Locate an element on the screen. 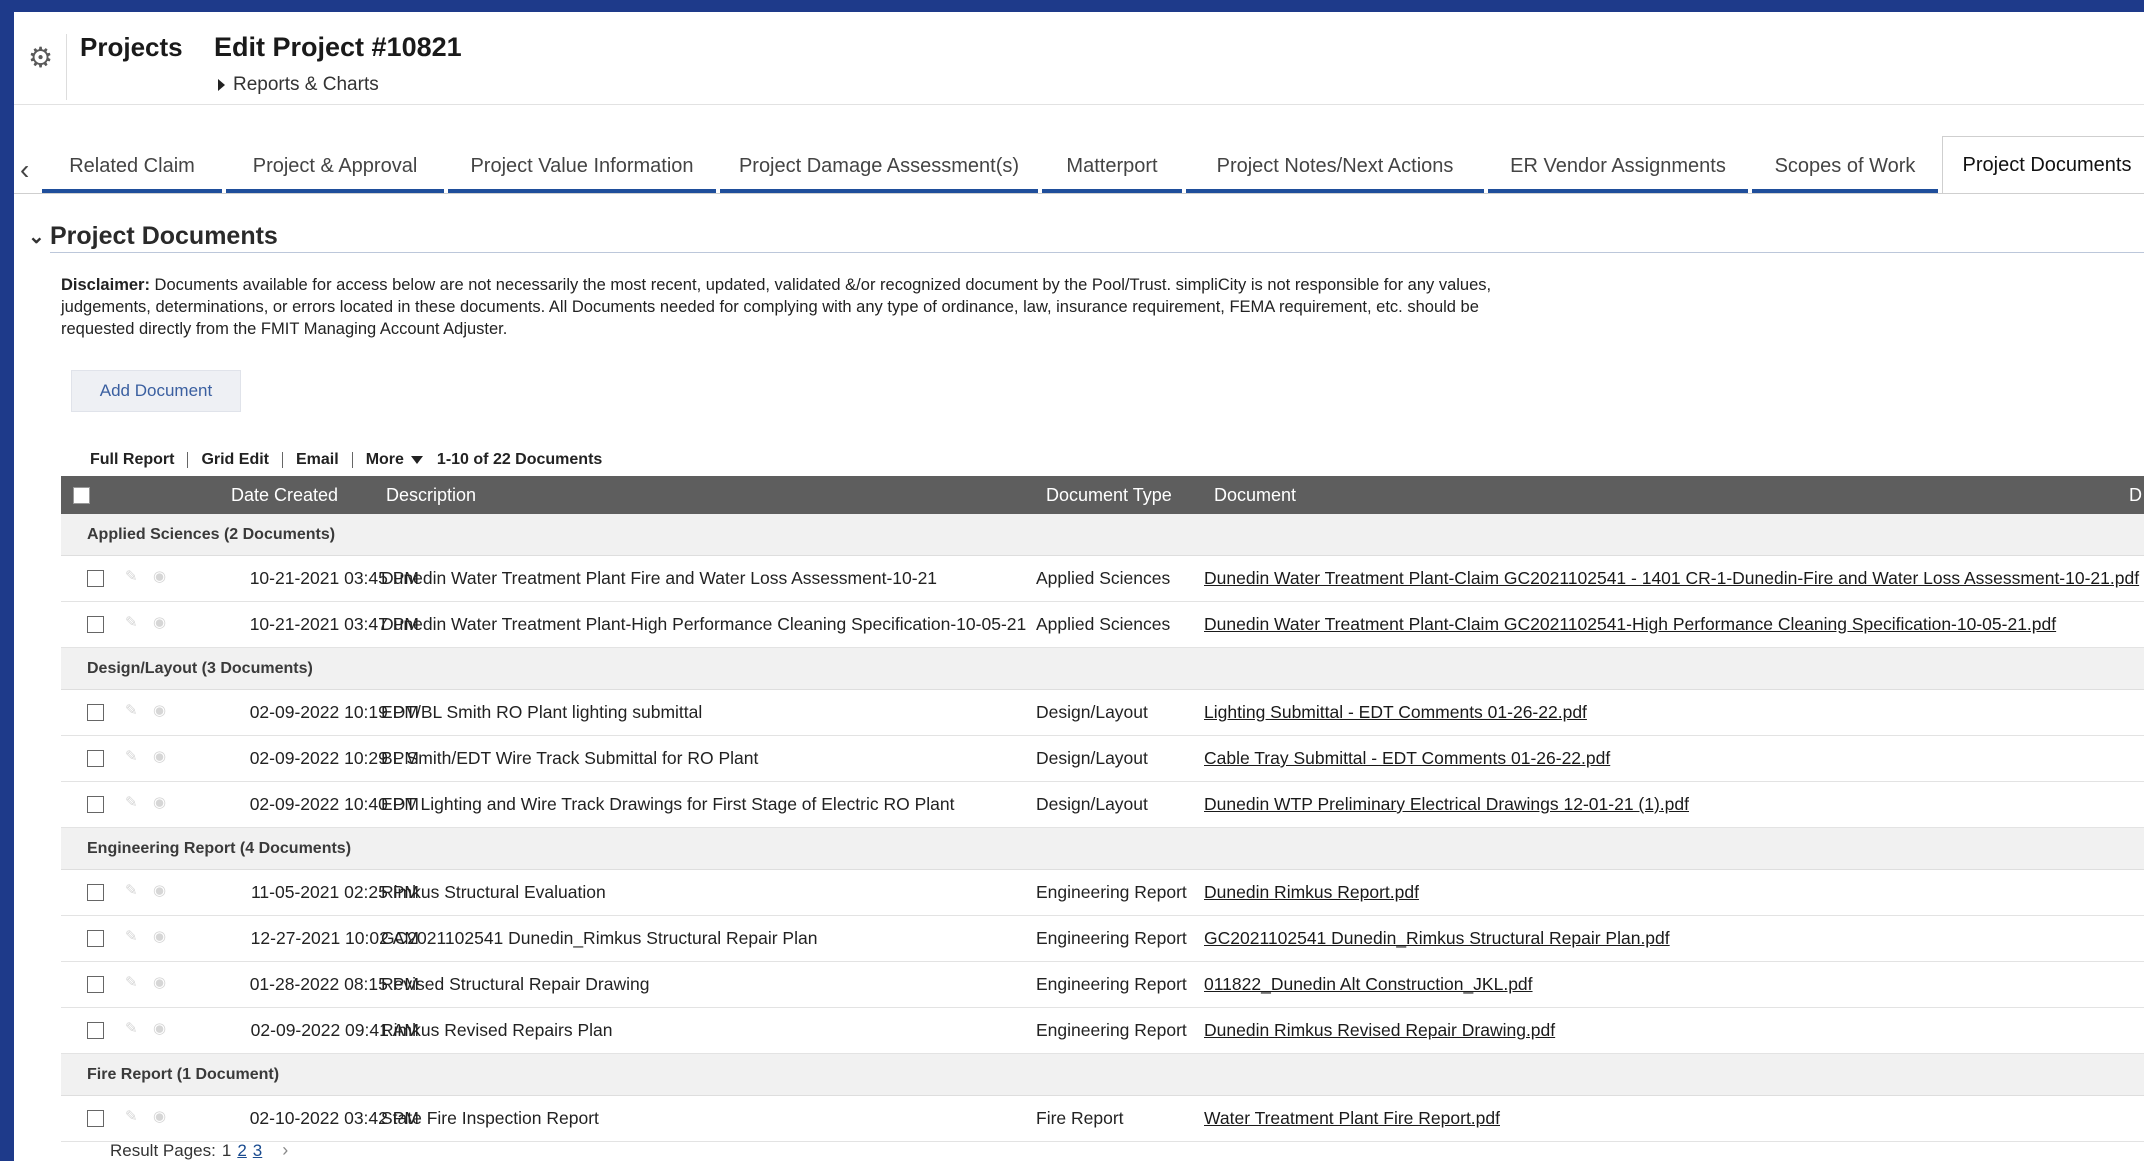 The image size is (2144, 1161). tab-label: Scopes of Work is located at coordinates (1845, 165).